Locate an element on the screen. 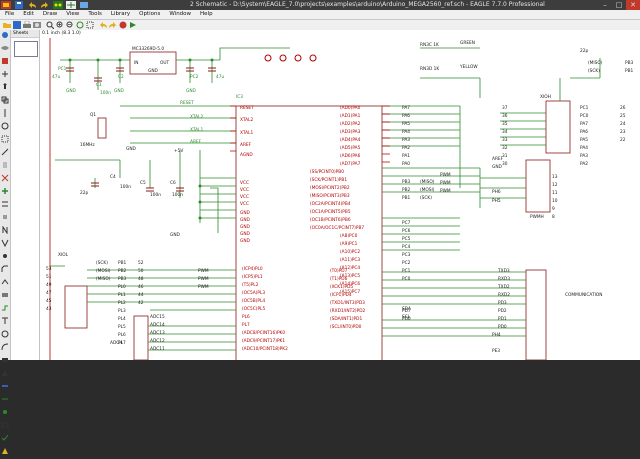 The width and height of the screenshot is (640, 459). zoom-fit-icon is located at coordinates (50, 25).